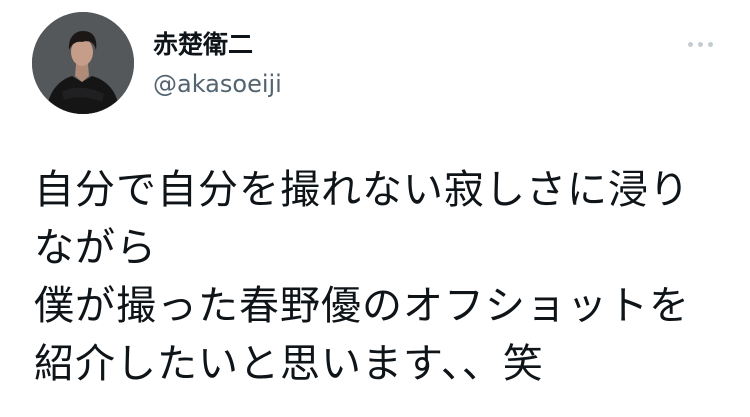 The height and width of the screenshot is (417, 750). Describe the element at coordinates (217, 84) in the screenshot. I see `author-handle: @akasoeiji` at that location.